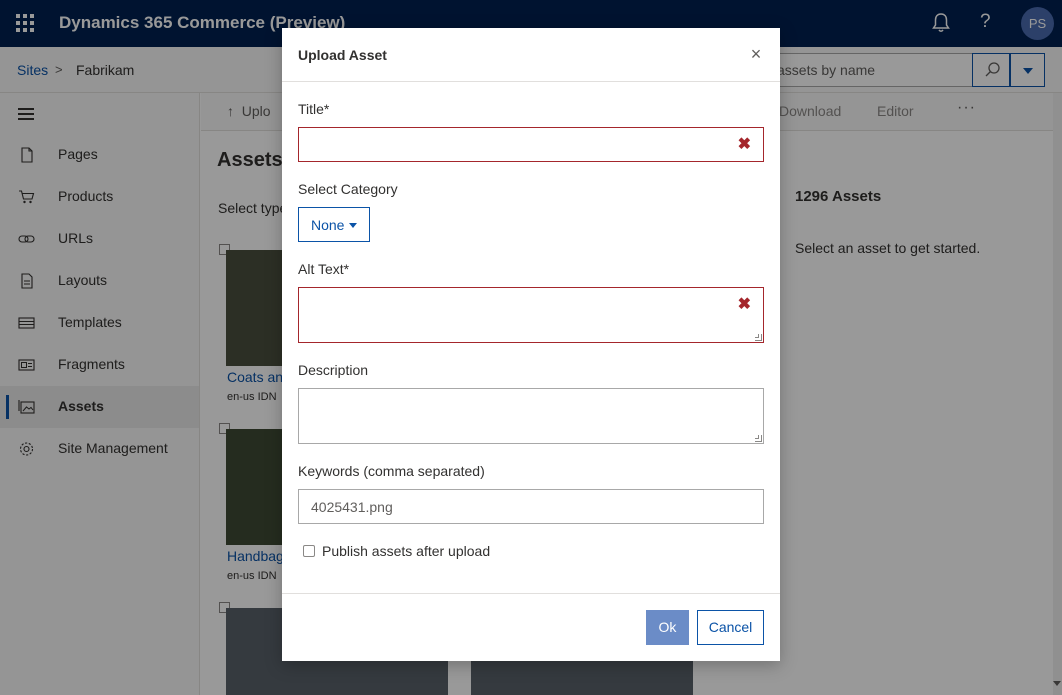 The image size is (1062, 695). I want to click on caret-down-icon, so click(353, 225).